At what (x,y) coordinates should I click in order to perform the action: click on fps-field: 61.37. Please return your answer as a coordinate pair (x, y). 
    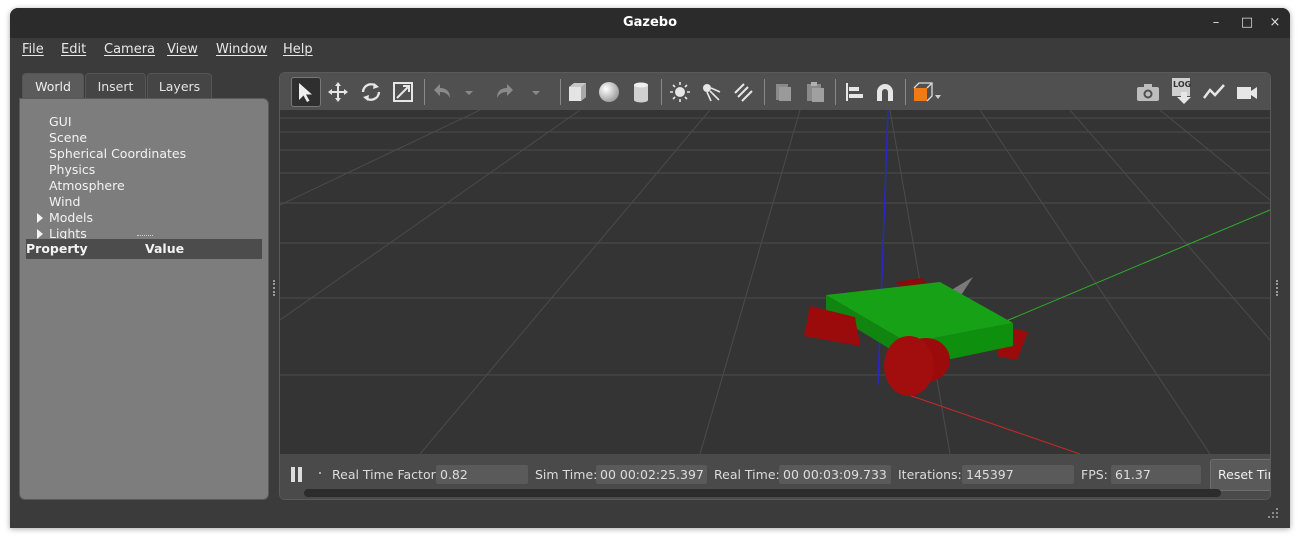
    Looking at the image, I should click on (1156, 474).